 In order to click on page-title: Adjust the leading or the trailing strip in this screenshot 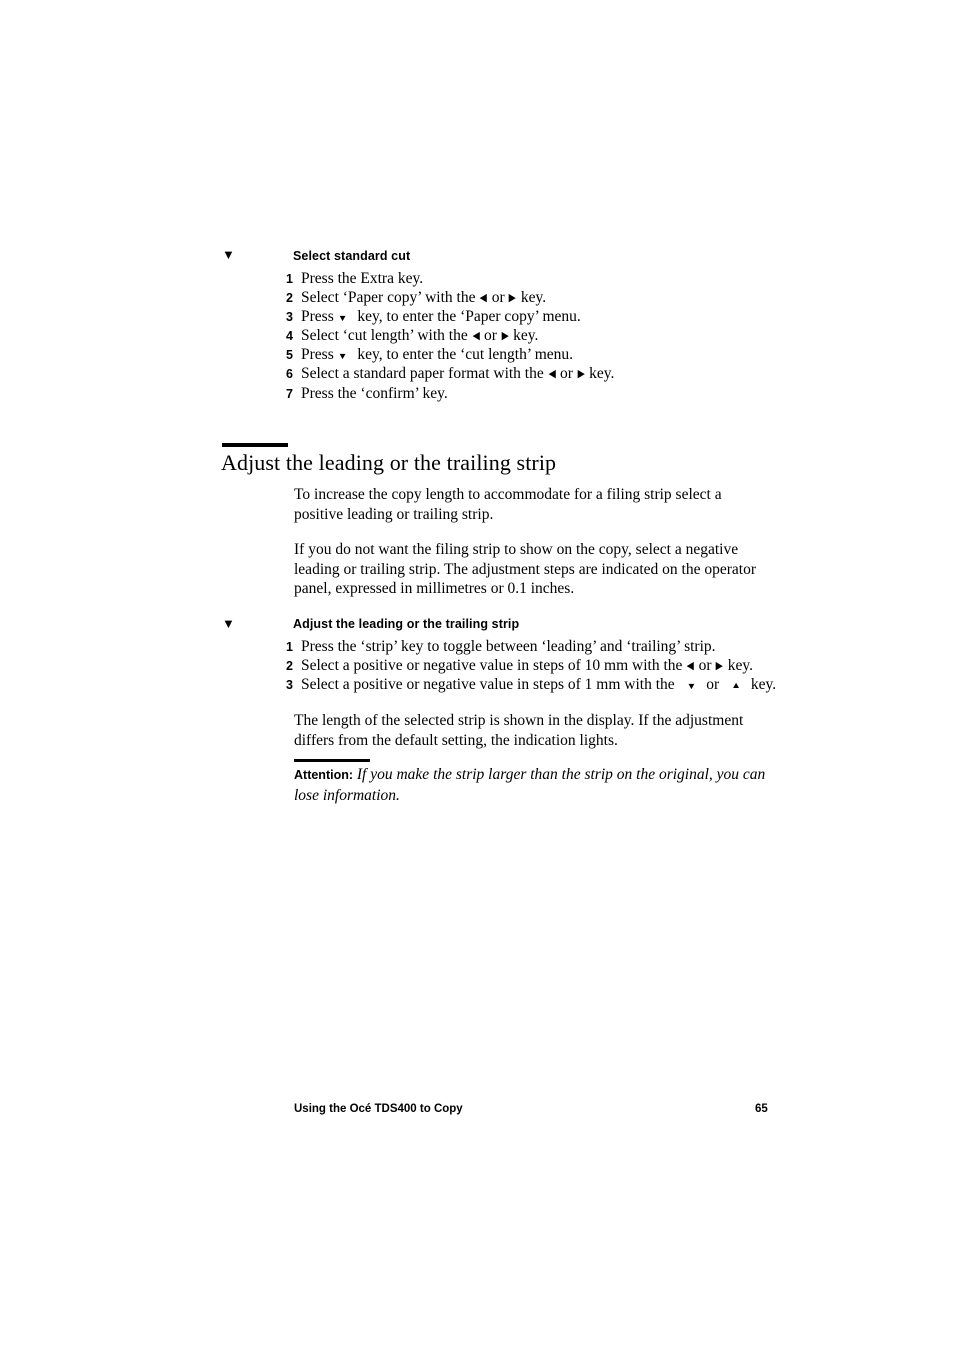, I will do `click(389, 462)`.